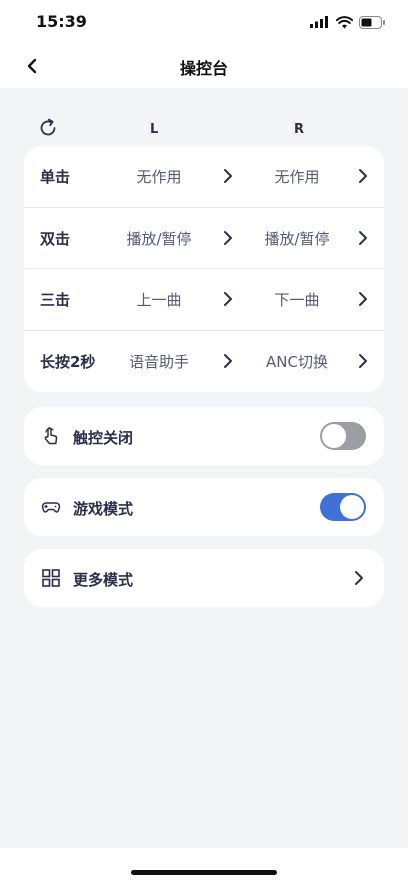 This screenshot has height=883, width=408. I want to click on gesture-row-single: 单击 无作用 无作用, so click(204, 177).